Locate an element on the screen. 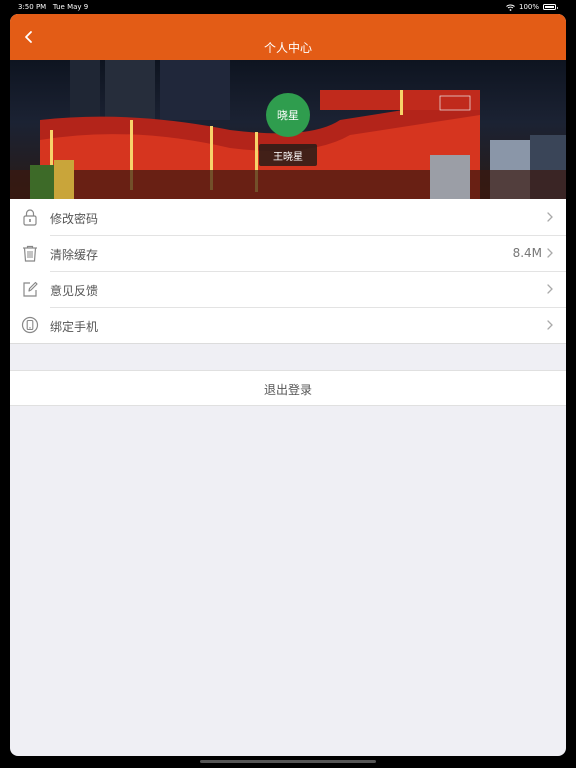 The height and width of the screenshot is (768, 576). avatar: 晓星 is located at coordinates (288, 115).